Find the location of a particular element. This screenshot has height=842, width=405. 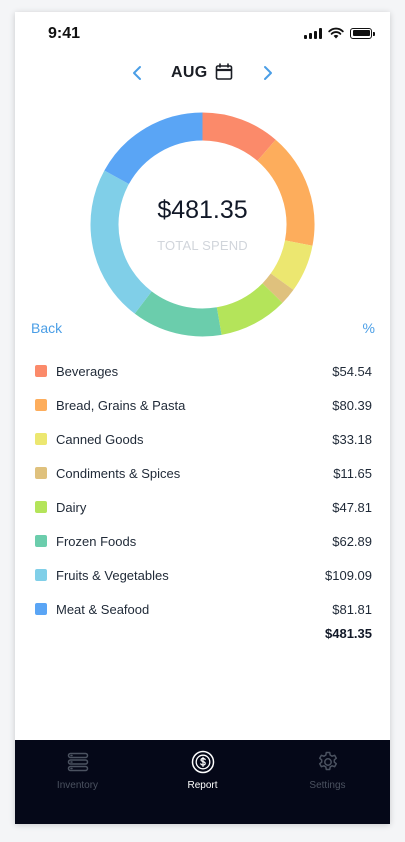

category-name: Condiments & Spices is located at coordinates (118, 473).